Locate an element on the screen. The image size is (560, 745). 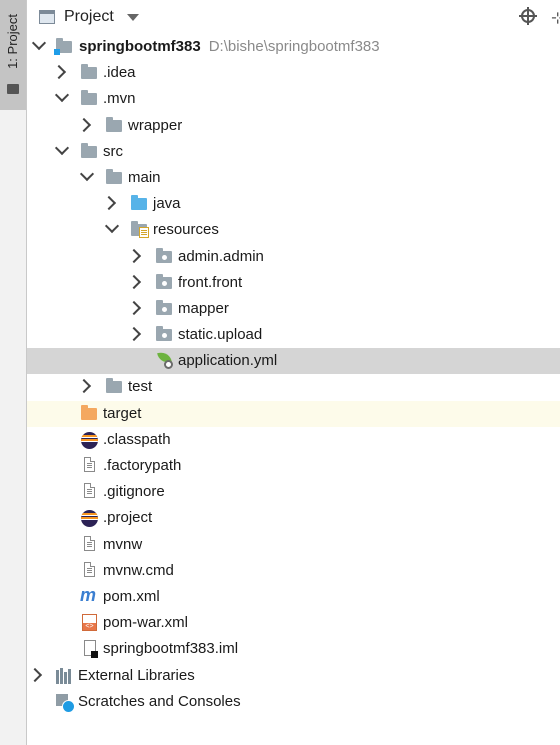
tree-item-mapper: mapper is located at coordinates (293, 309).